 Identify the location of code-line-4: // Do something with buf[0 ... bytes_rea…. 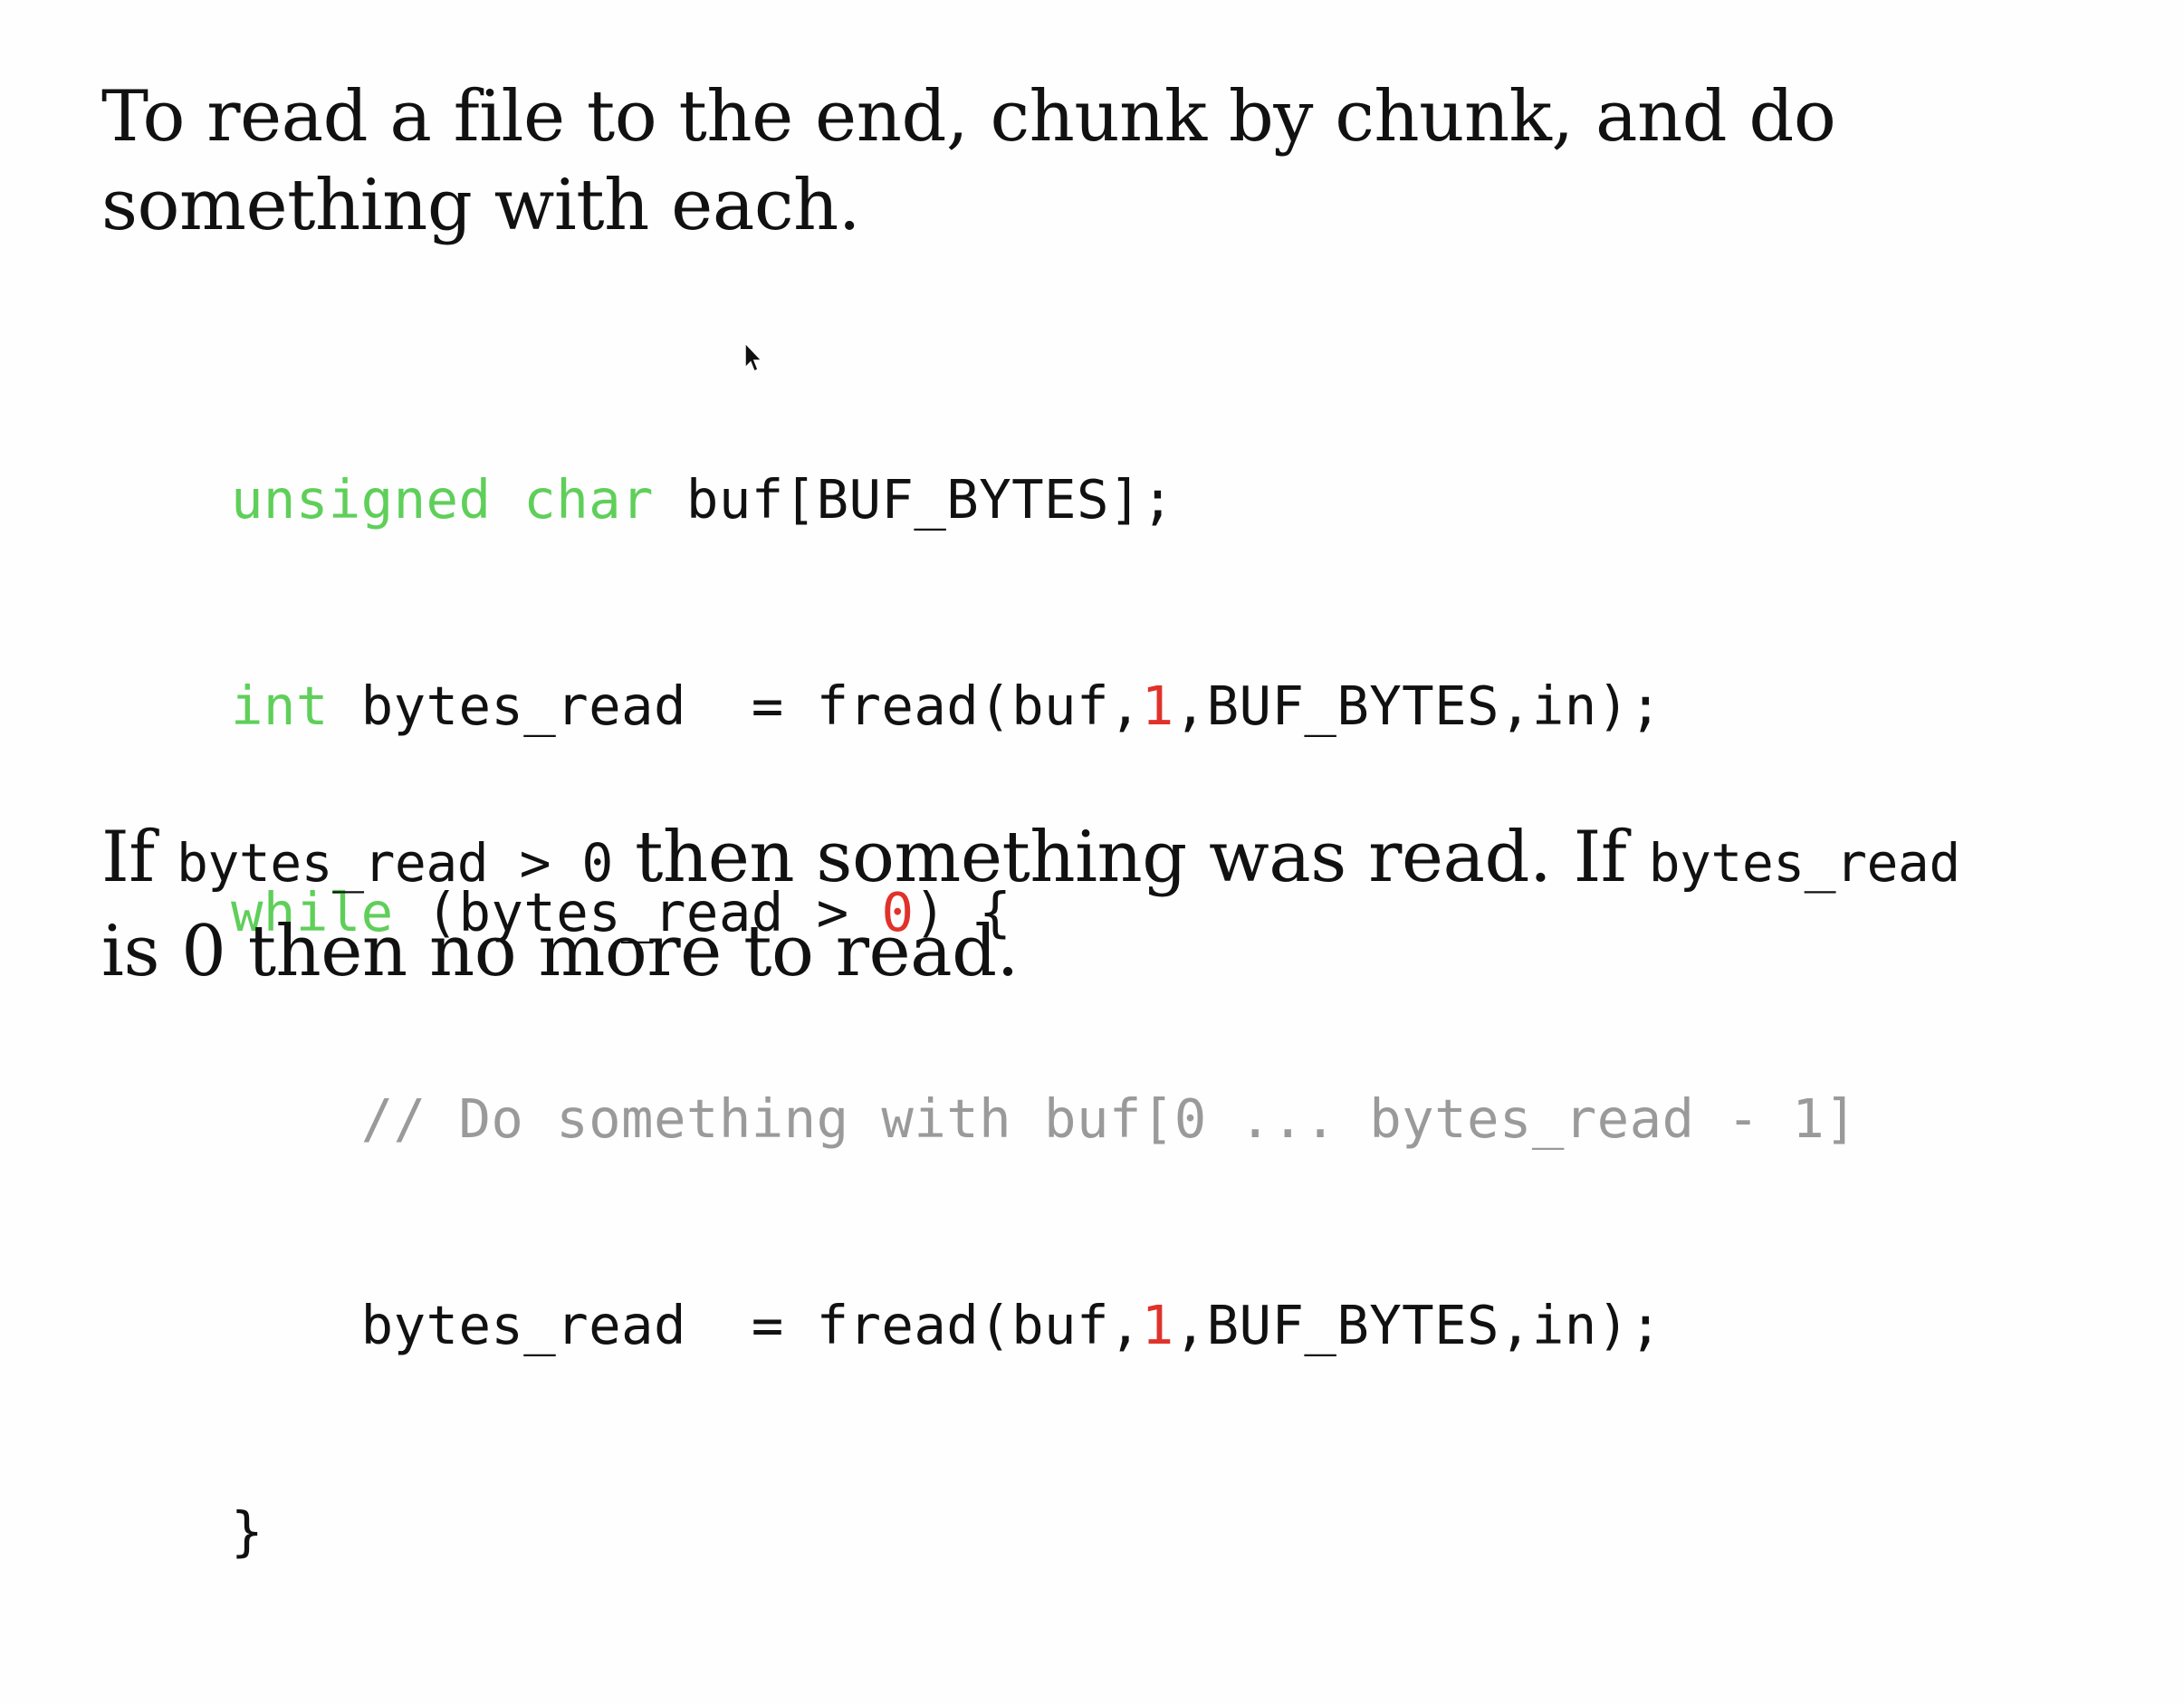
(1044, 1119).